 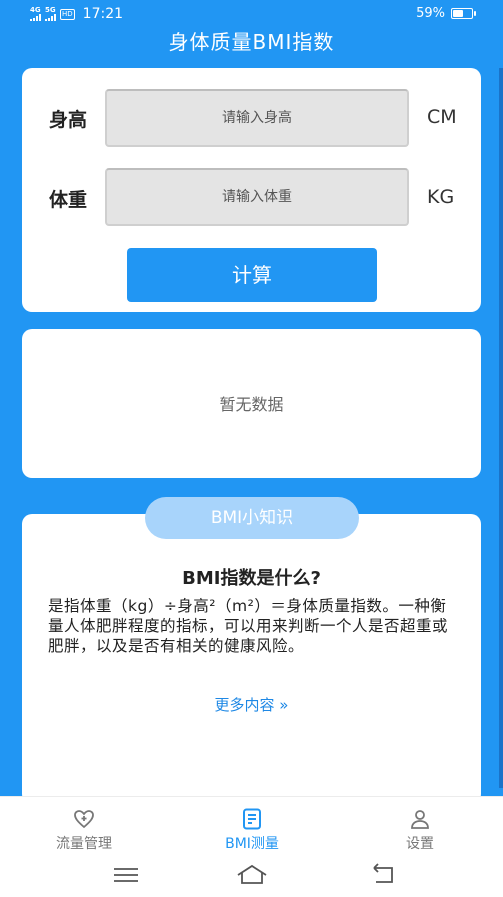 I want to click on tab-traffic-management: 流量管理, so click(x=84, y=830).